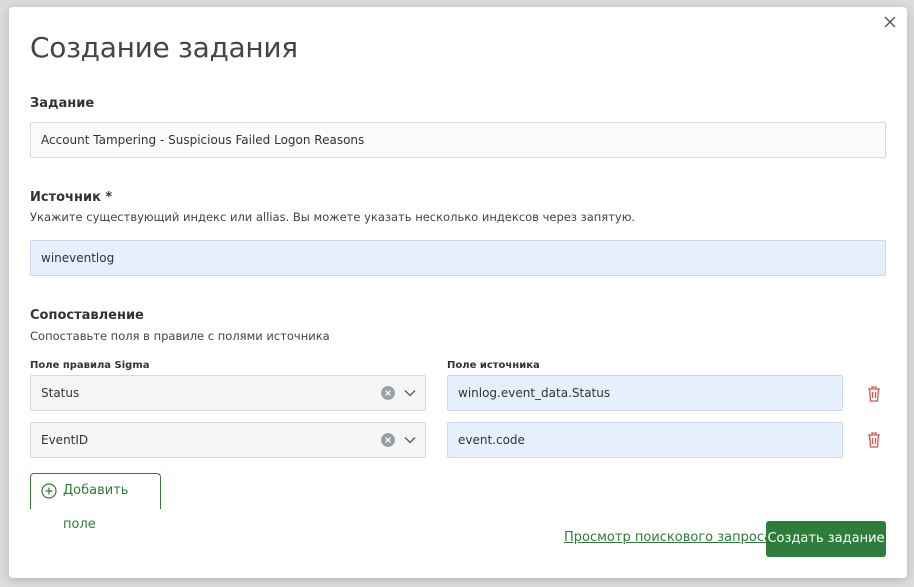 The width and height of the screenshot is (914, 587). What do you see at coordinates (890, 22) in the screenshot?
I see `close-icon` at bounding box center [890, 22].